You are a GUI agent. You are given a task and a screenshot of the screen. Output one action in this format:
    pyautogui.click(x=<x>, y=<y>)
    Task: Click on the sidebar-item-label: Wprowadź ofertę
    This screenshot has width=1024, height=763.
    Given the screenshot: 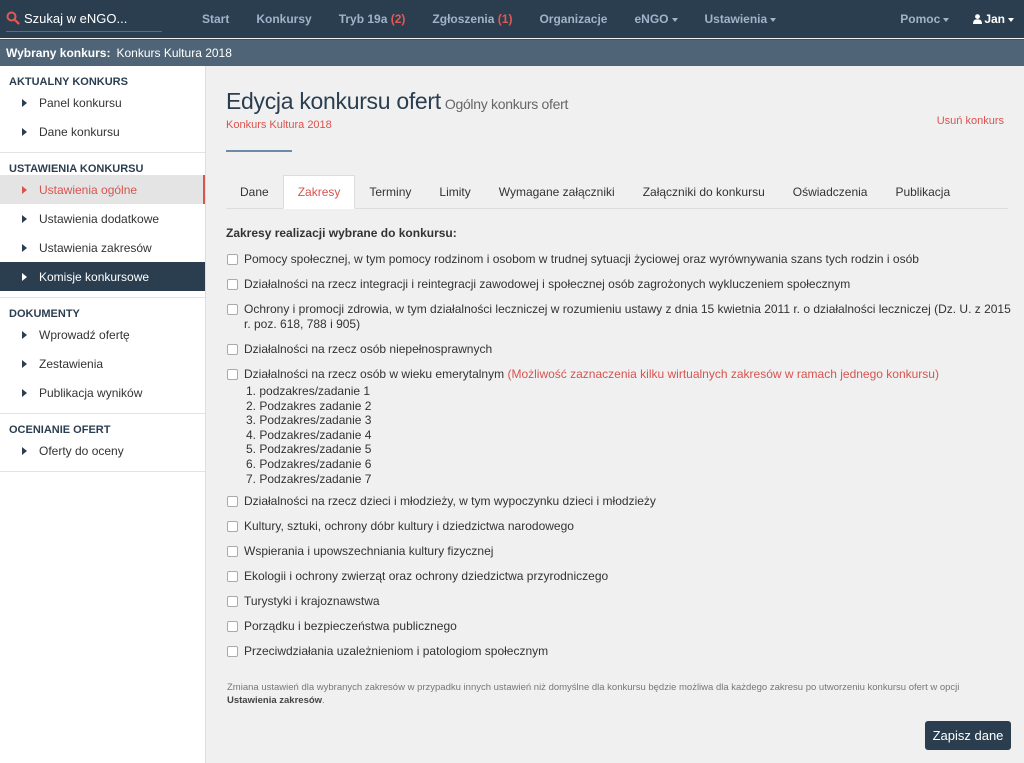 What is the action you would take?
    pyautogui.click(x=84, y=334)
    